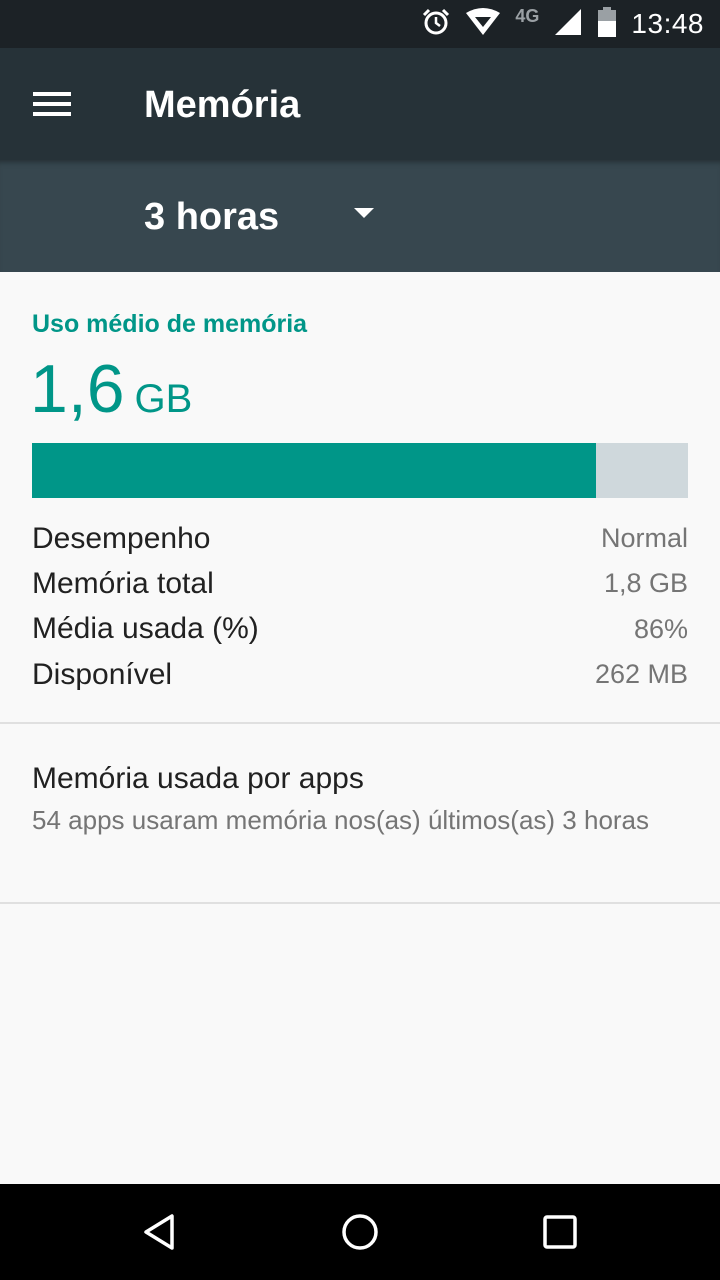 The image size is (720, 1280). Describe the element at coordinates (360, 538) in the screenshot. I see `detail-row-performance: Desempenho Normal` at that location.